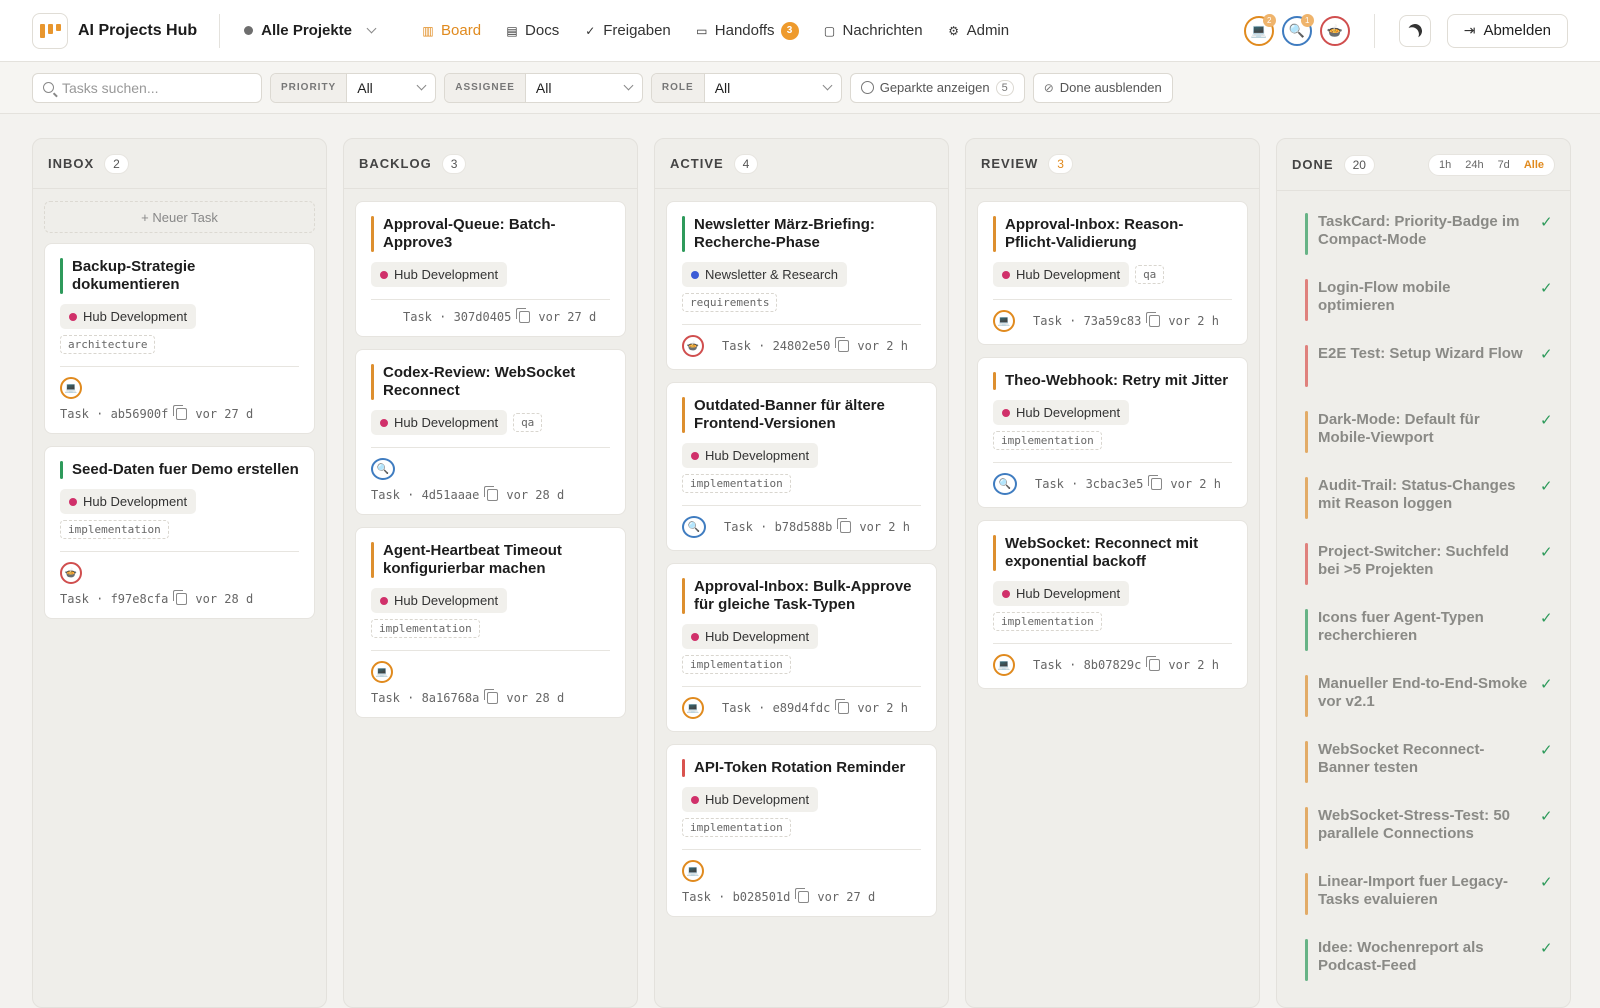  What do you see at coordinates (1430, 300) in the screenshot?
I see `done-item: Login-Flow mobile optimieren ✓` at bounding box center [1430, 300].